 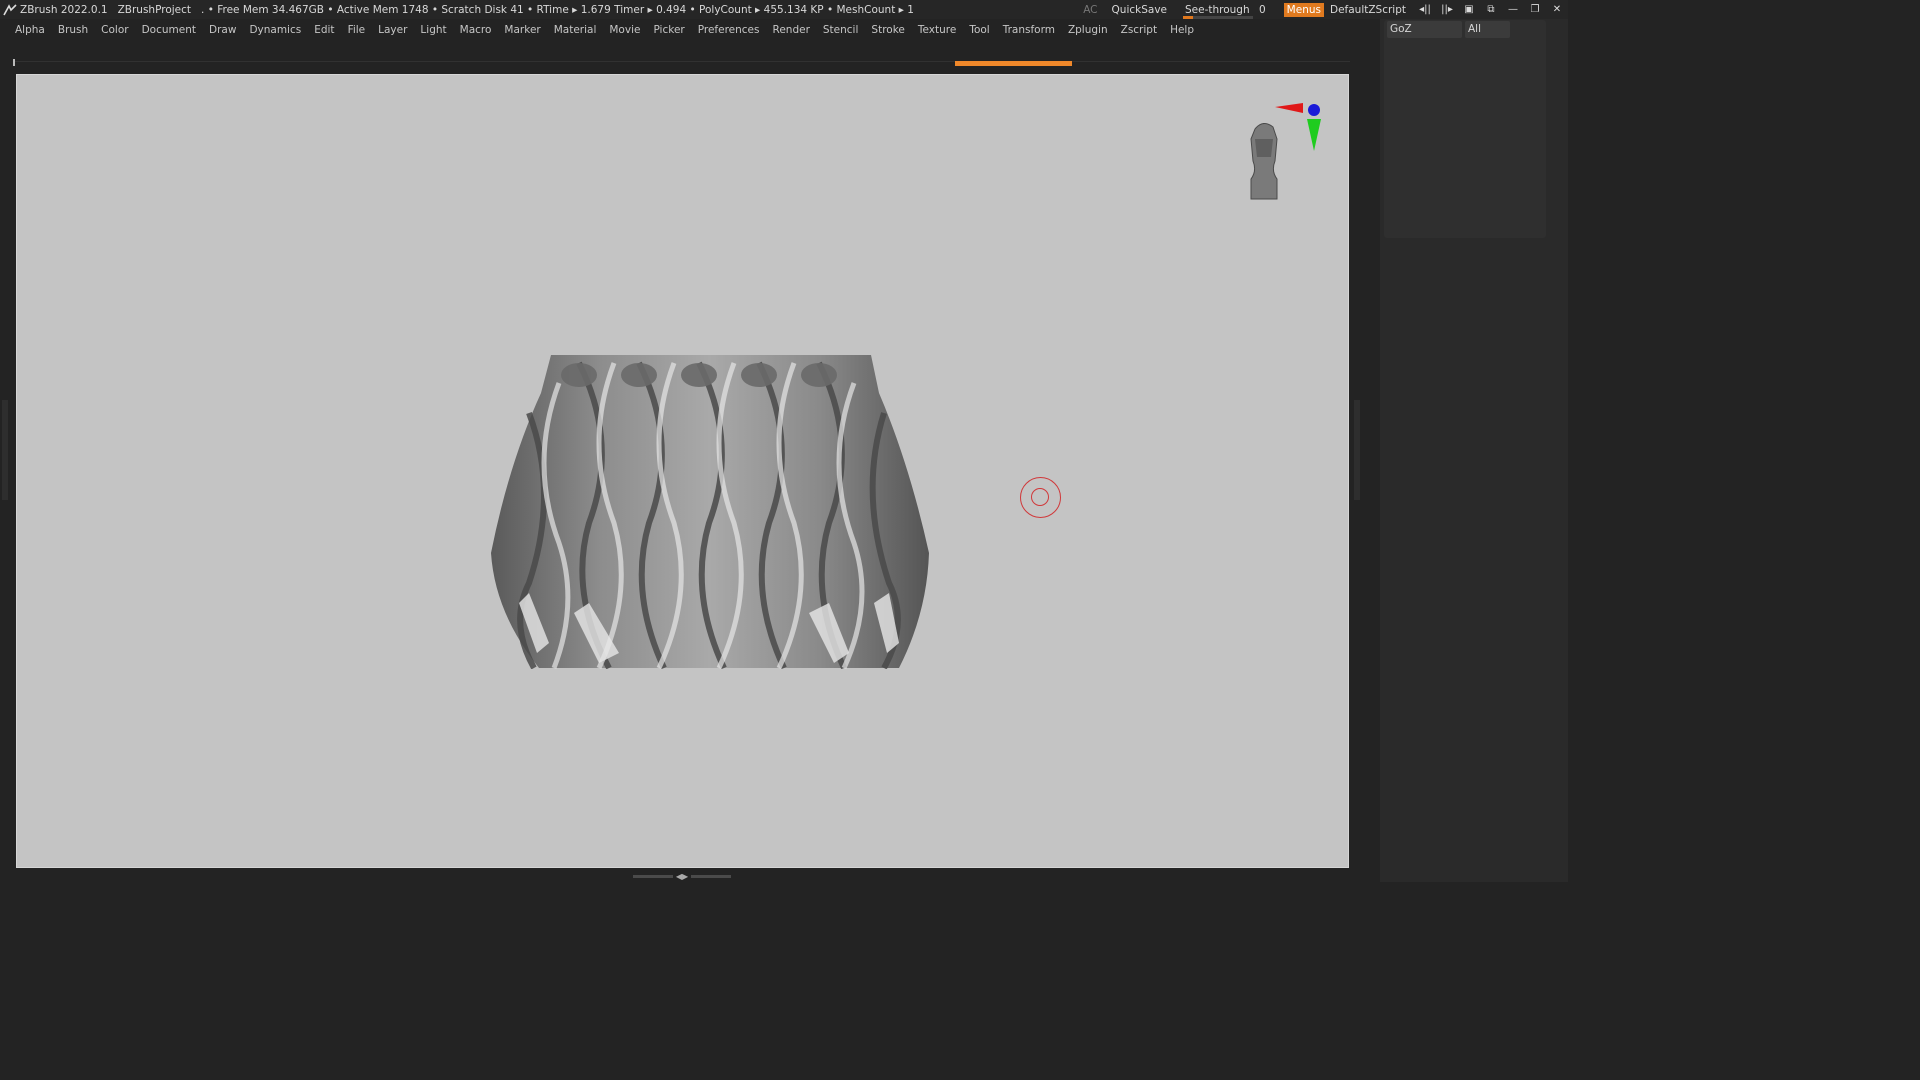 I want to click on menu-tool: Tool, so click(x=979, y=30).